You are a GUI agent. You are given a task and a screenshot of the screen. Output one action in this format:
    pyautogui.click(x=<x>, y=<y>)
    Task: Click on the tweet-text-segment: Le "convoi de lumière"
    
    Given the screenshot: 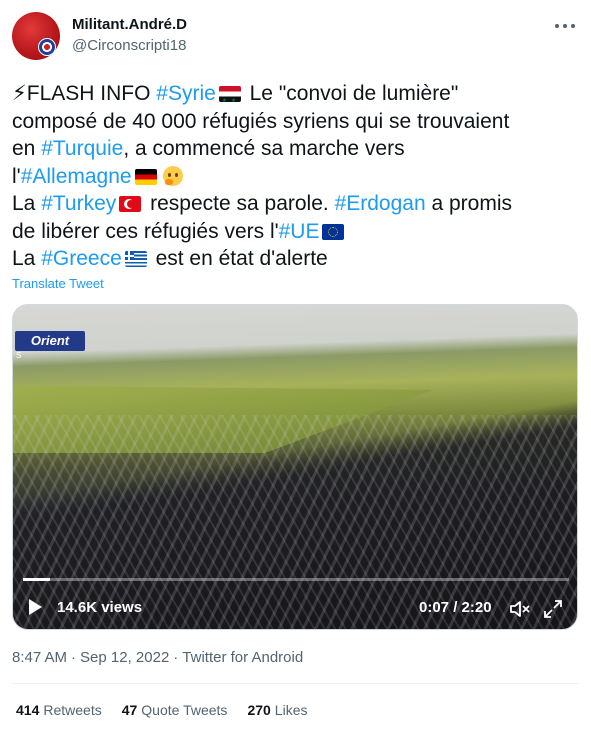 What is the action you would take?
    pyautogui.click(x=351, y=93)
    